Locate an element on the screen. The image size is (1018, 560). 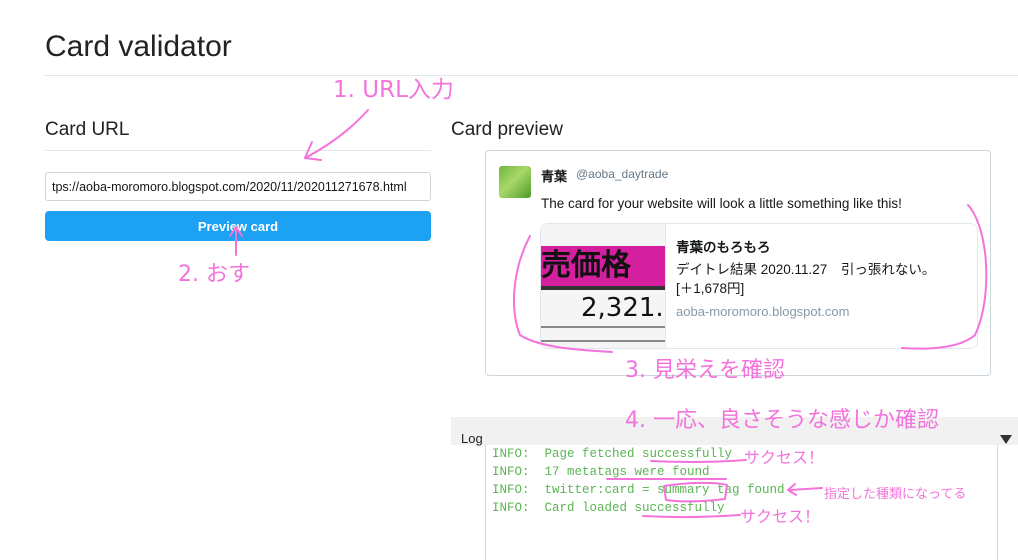
card-url-input is located at coordinates (238, 186).